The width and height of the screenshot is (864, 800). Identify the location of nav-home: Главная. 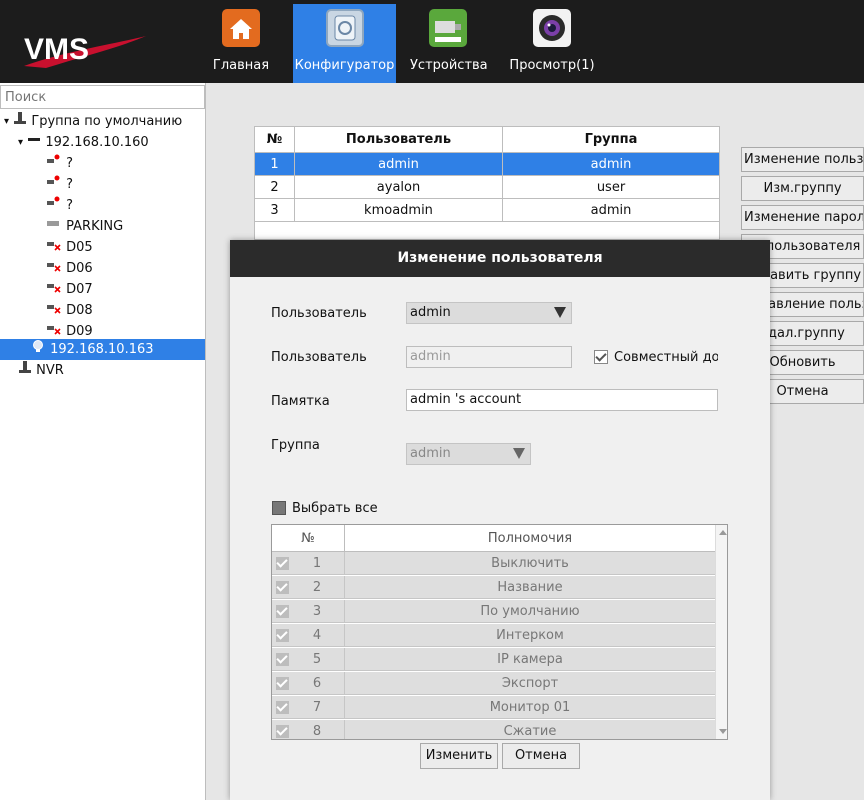
(241, 43).